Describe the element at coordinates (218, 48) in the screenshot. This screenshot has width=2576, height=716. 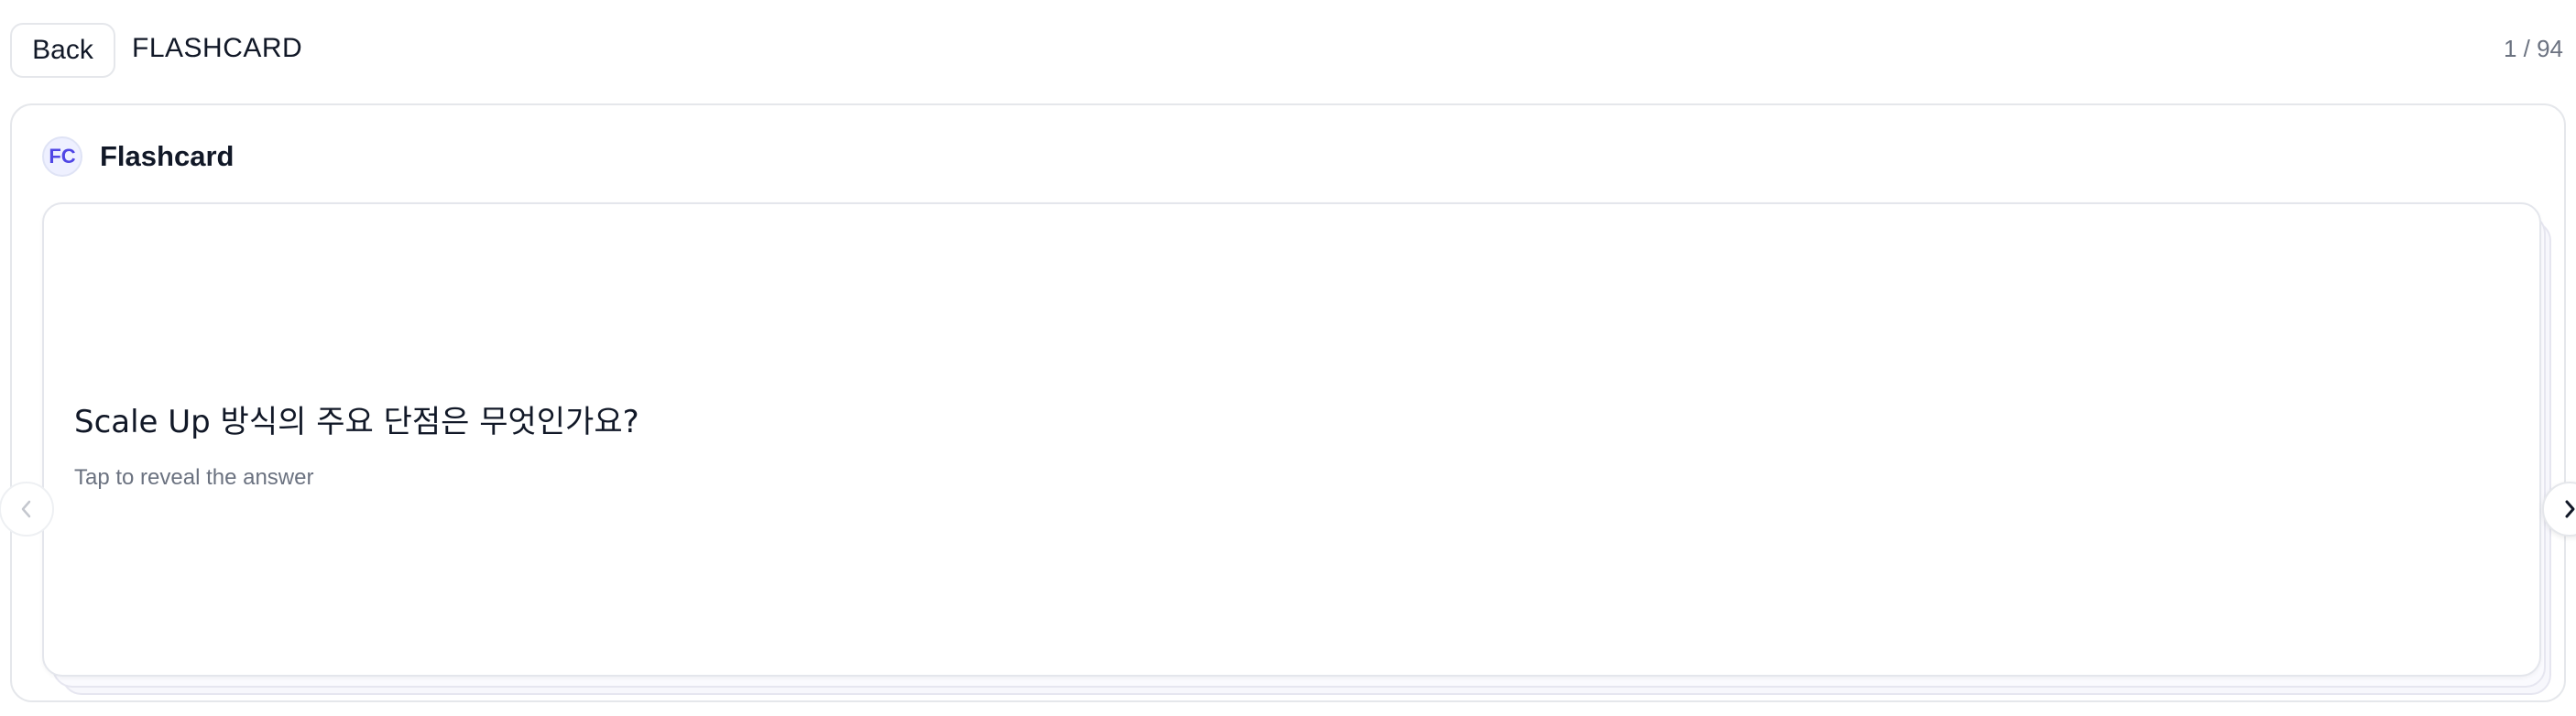
I see `page-title: FLASHCARD` at that location.